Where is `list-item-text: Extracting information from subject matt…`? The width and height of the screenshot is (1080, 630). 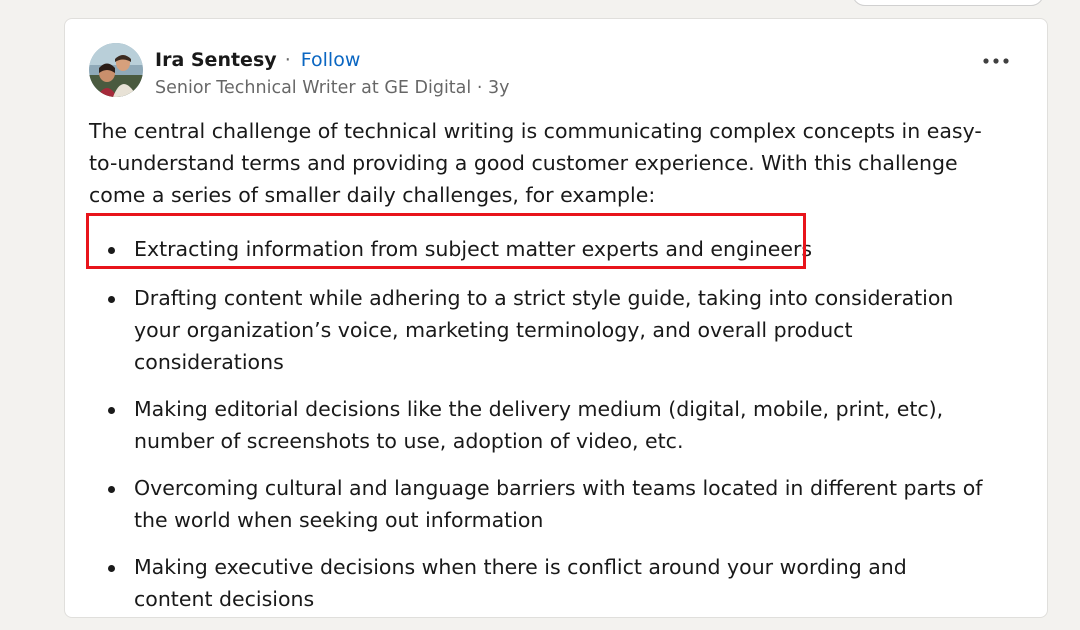 list-item-text: Extracting information from subject matt… is located at coordinates (473, 249).